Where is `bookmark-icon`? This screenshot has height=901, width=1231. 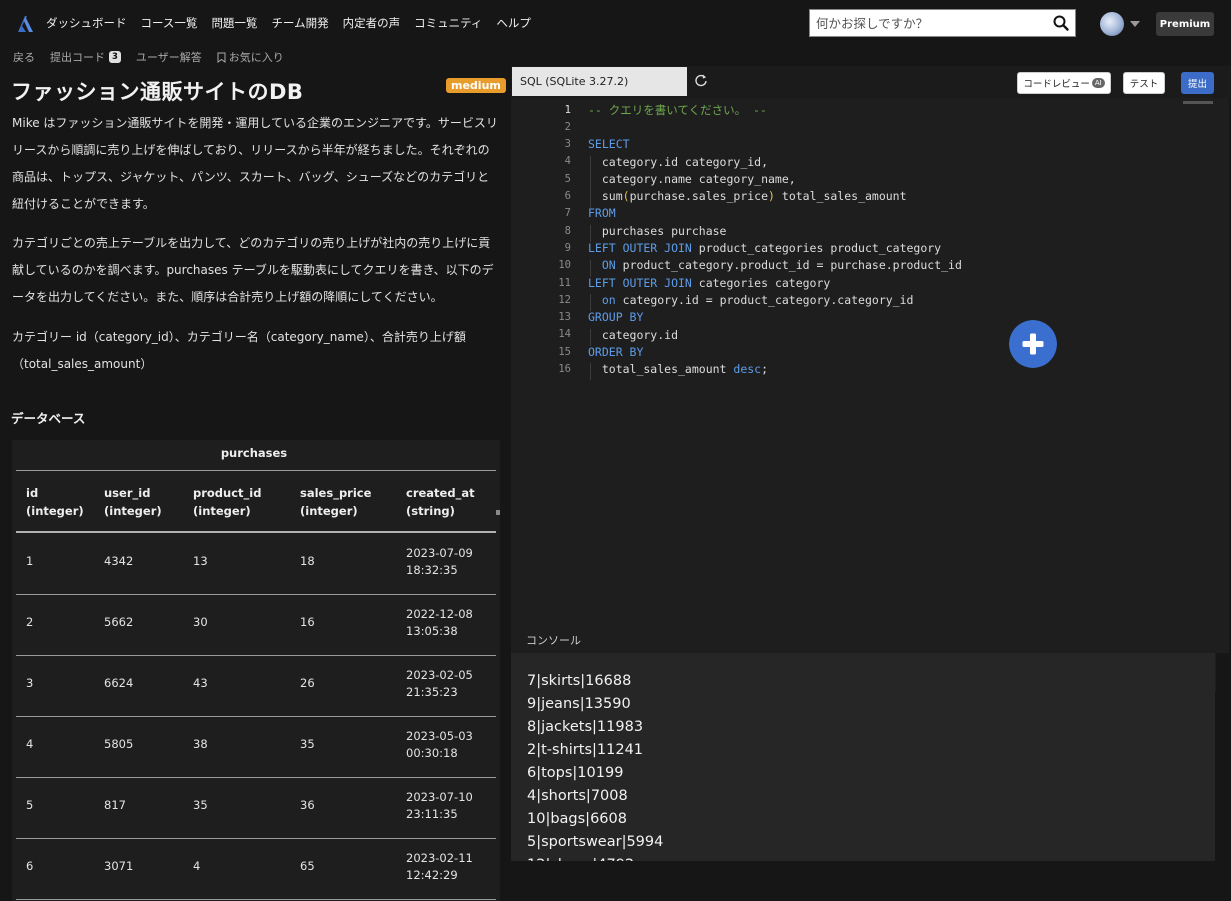 bookmark-icon is located at coordinates (221, 57).